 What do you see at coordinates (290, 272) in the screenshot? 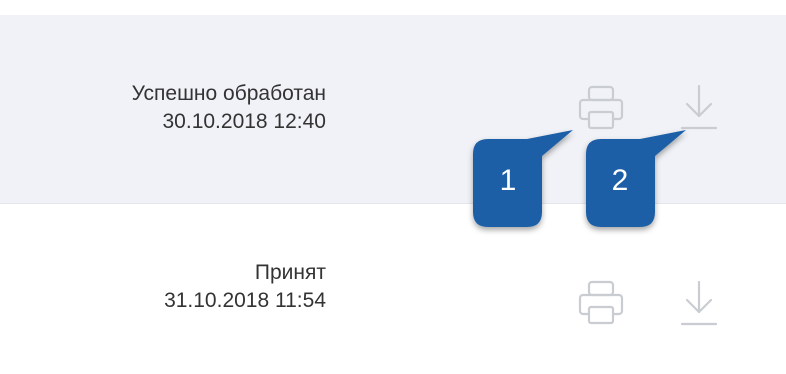
I see `status-text: Принят` at bounding box center [290, 272].